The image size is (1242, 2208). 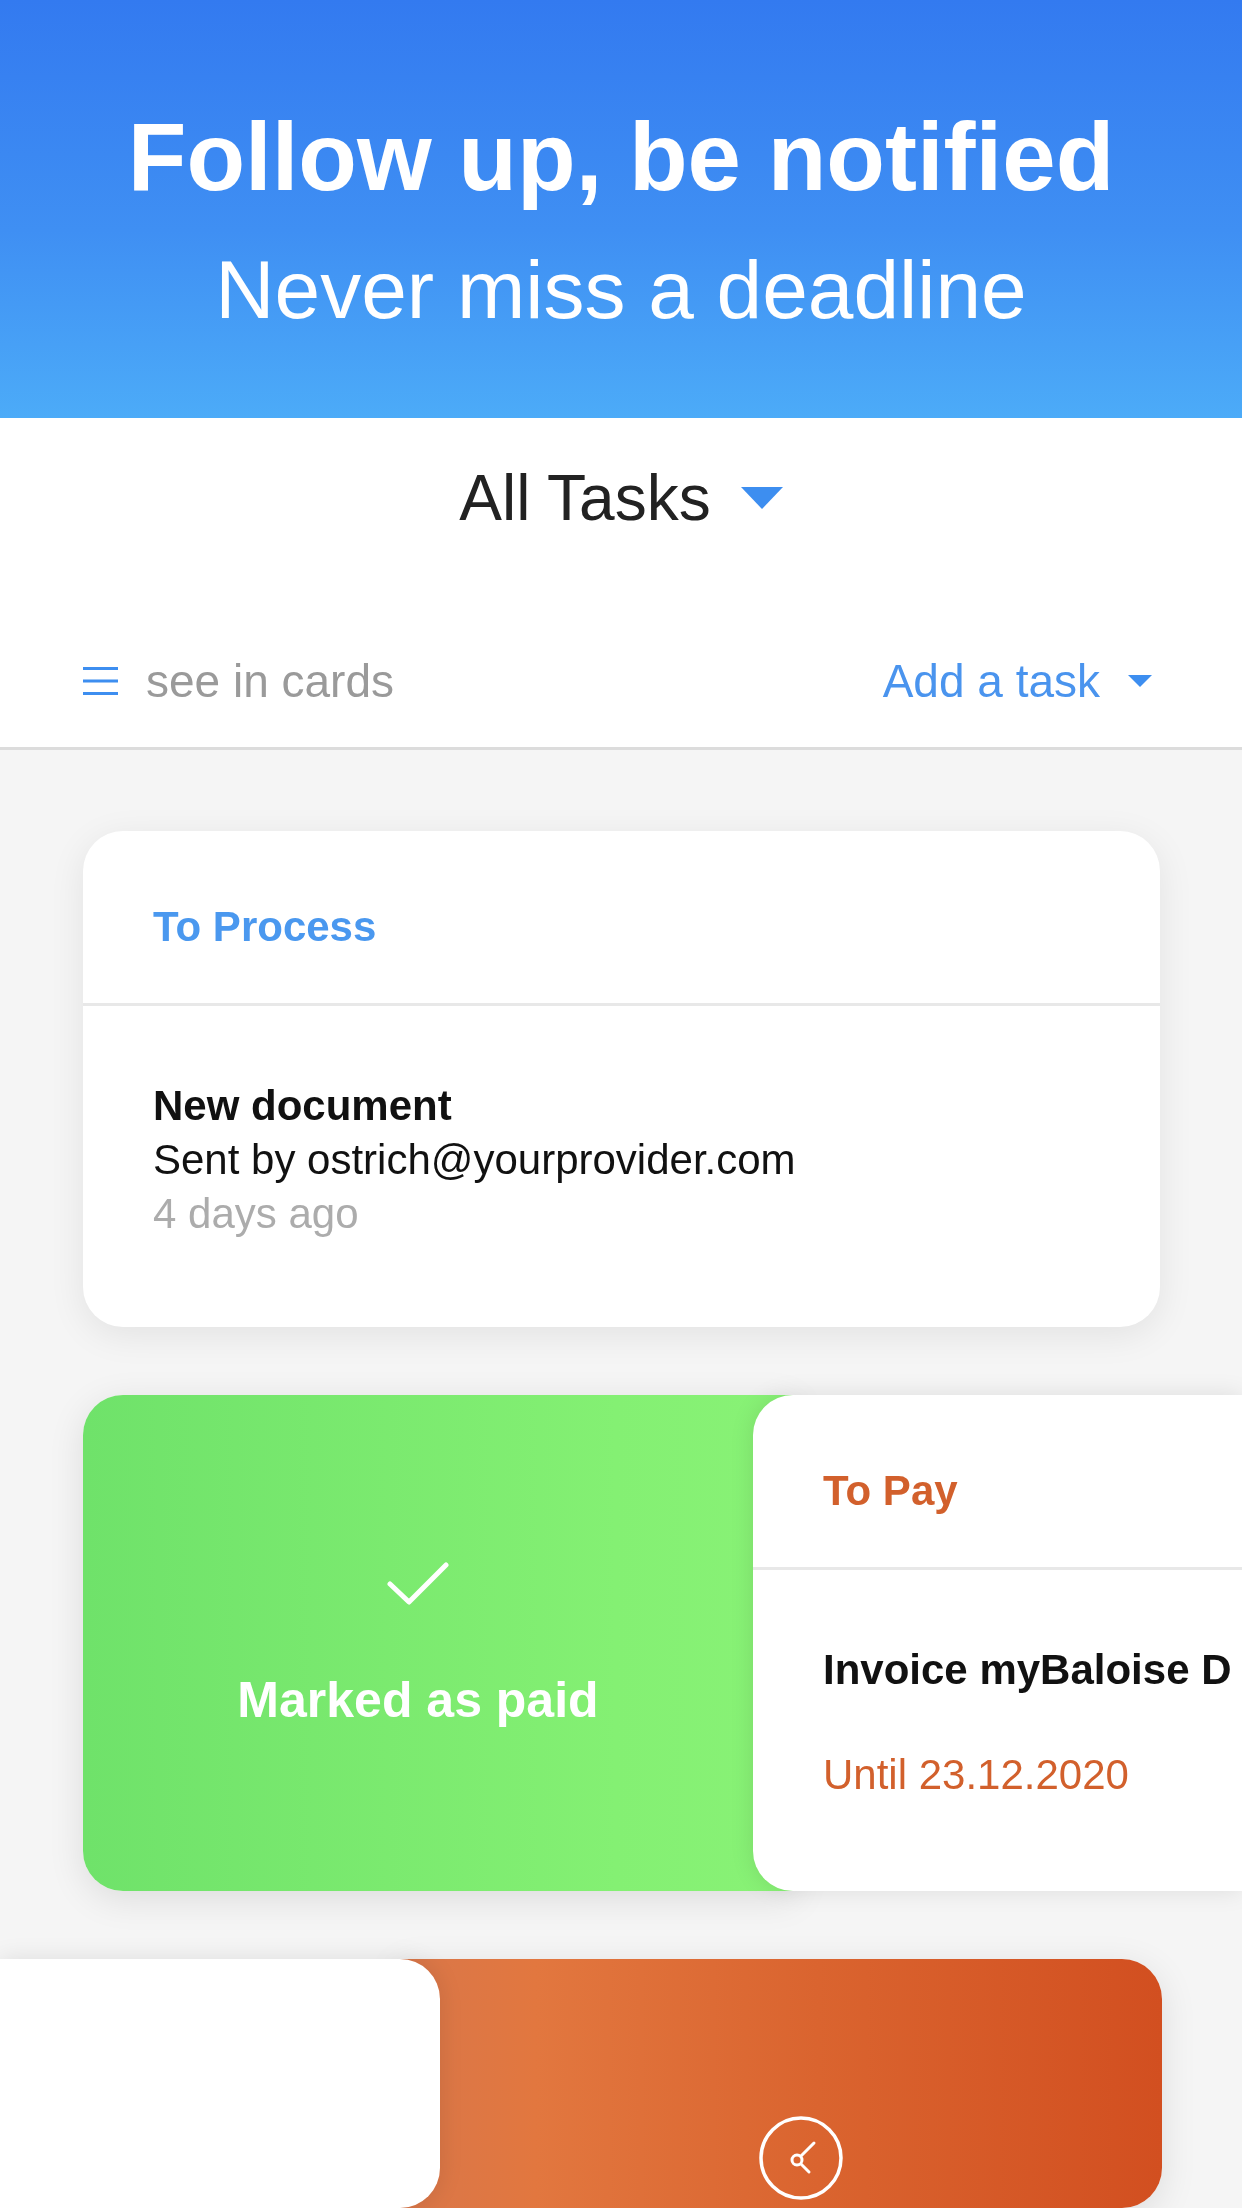 I want to click on check-icon, so click(x=418, y=1584).